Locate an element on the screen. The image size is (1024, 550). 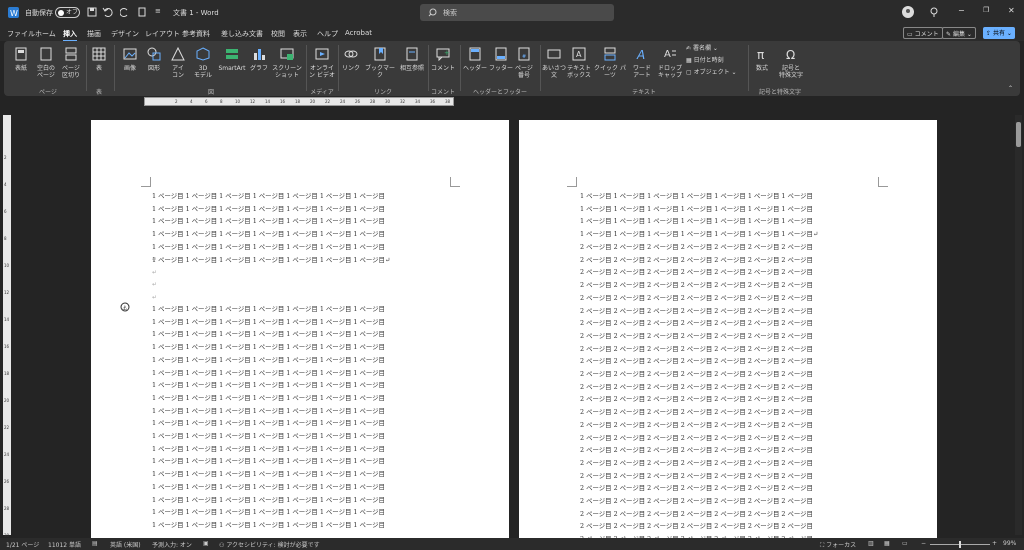
tab-help: ヘルプ is located at coordinates (327, 34).